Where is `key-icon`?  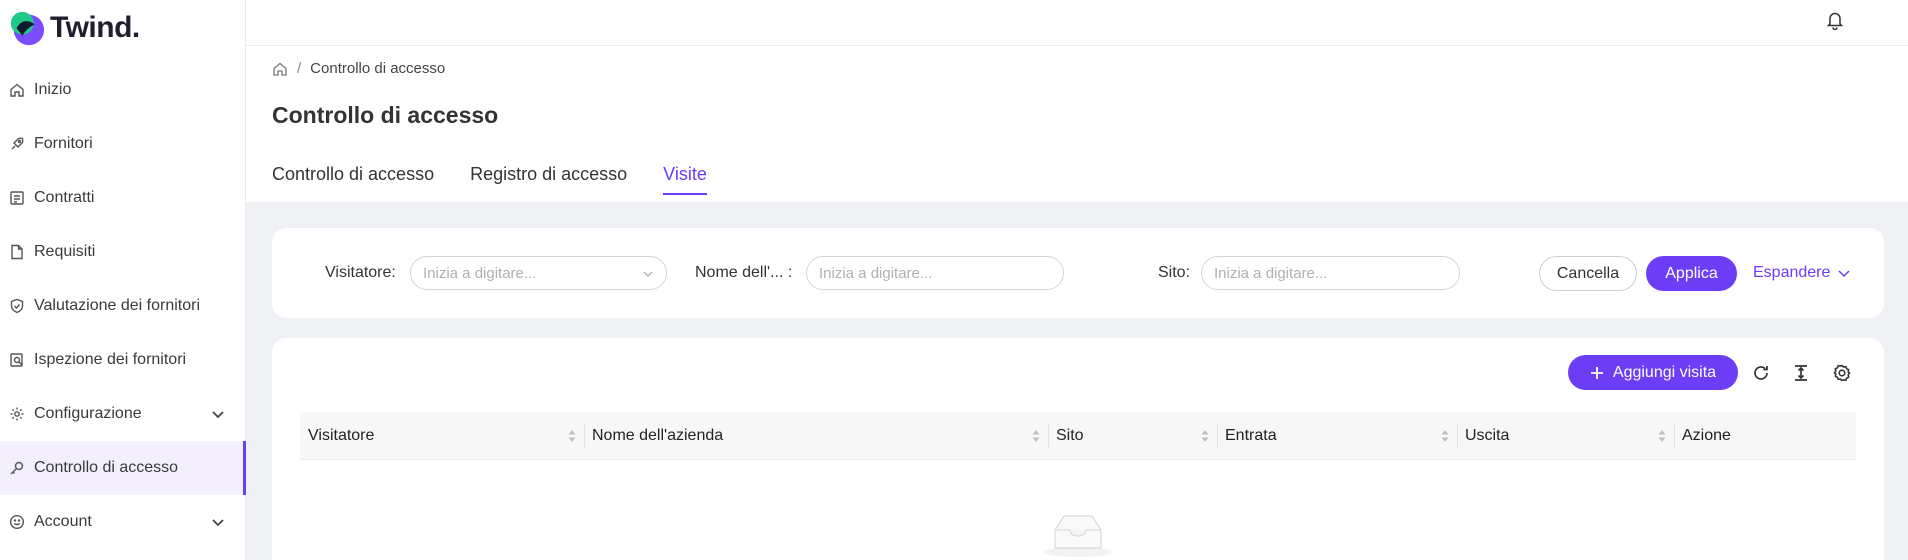 key-icon is located at coordinates (17, 468).